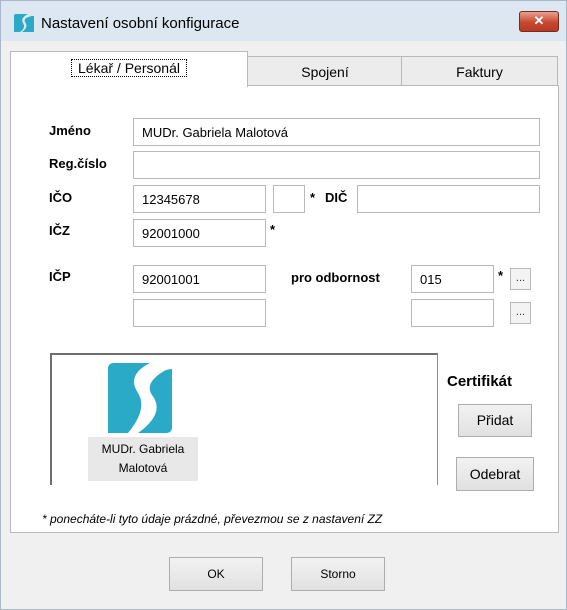 This screenshot has height=610, width=567. I want to click on odbornost-input: 015, so click(452, 279).